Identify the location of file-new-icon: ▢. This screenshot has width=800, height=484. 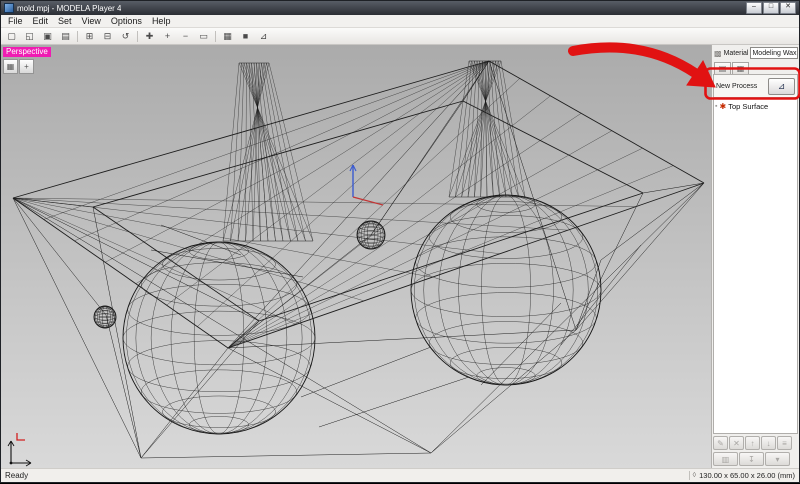
(11, 36).